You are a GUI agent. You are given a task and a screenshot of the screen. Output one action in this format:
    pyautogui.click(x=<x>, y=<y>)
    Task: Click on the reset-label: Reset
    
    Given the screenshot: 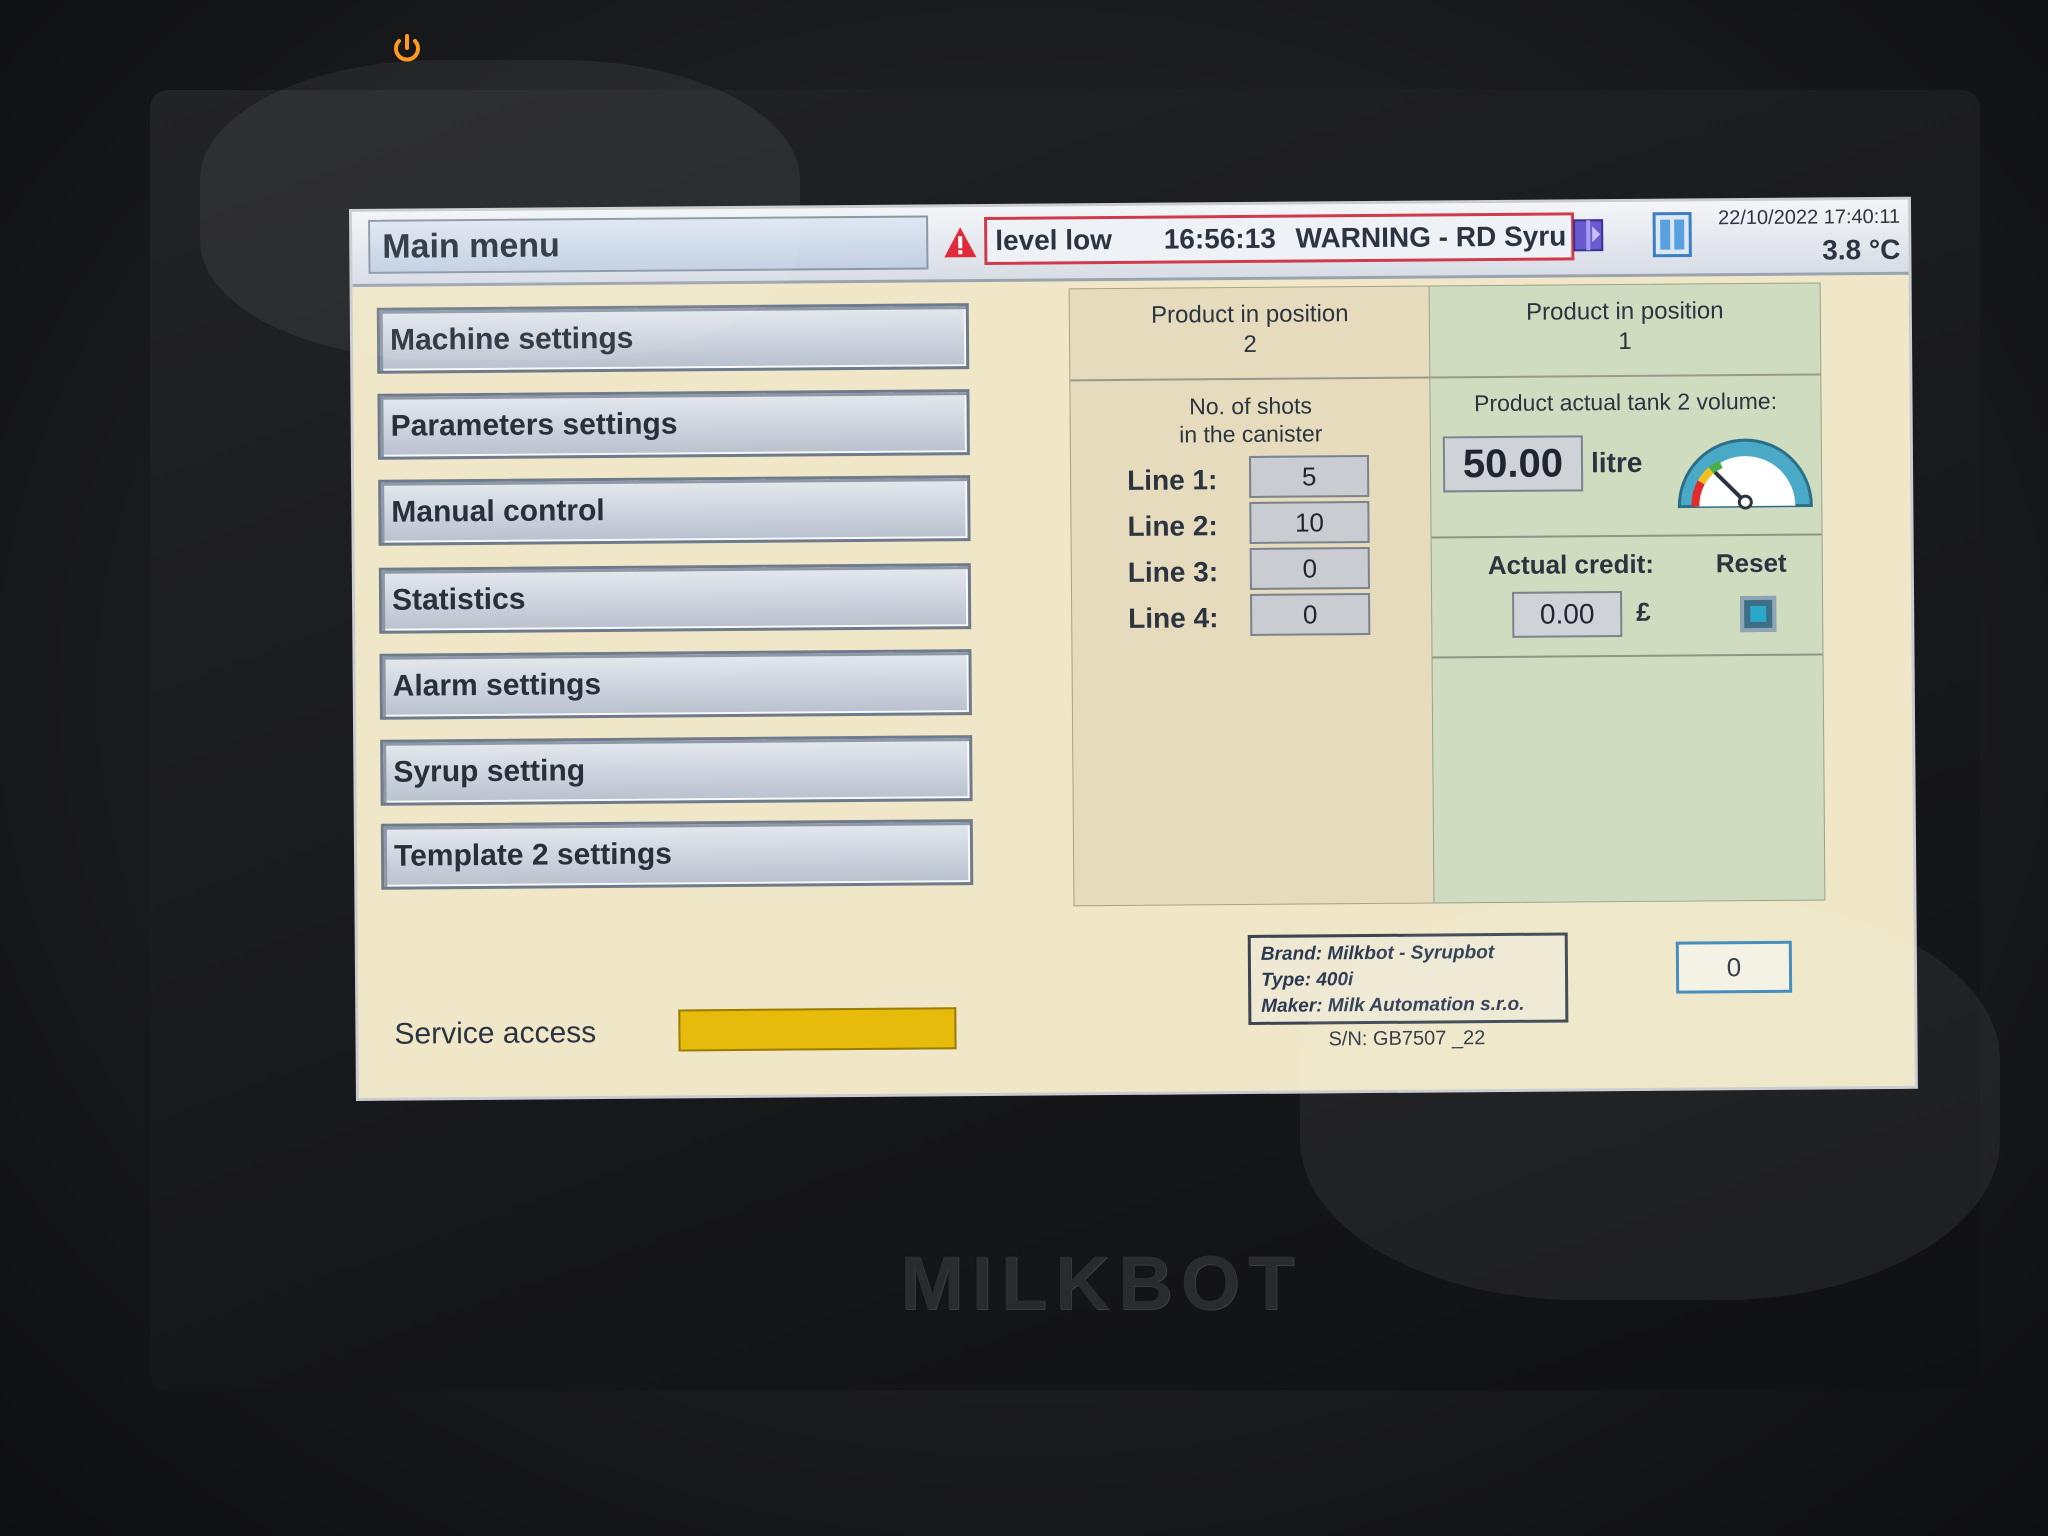 What is the action you would take?
    pyautogui.click(x=1751, y=563)
    